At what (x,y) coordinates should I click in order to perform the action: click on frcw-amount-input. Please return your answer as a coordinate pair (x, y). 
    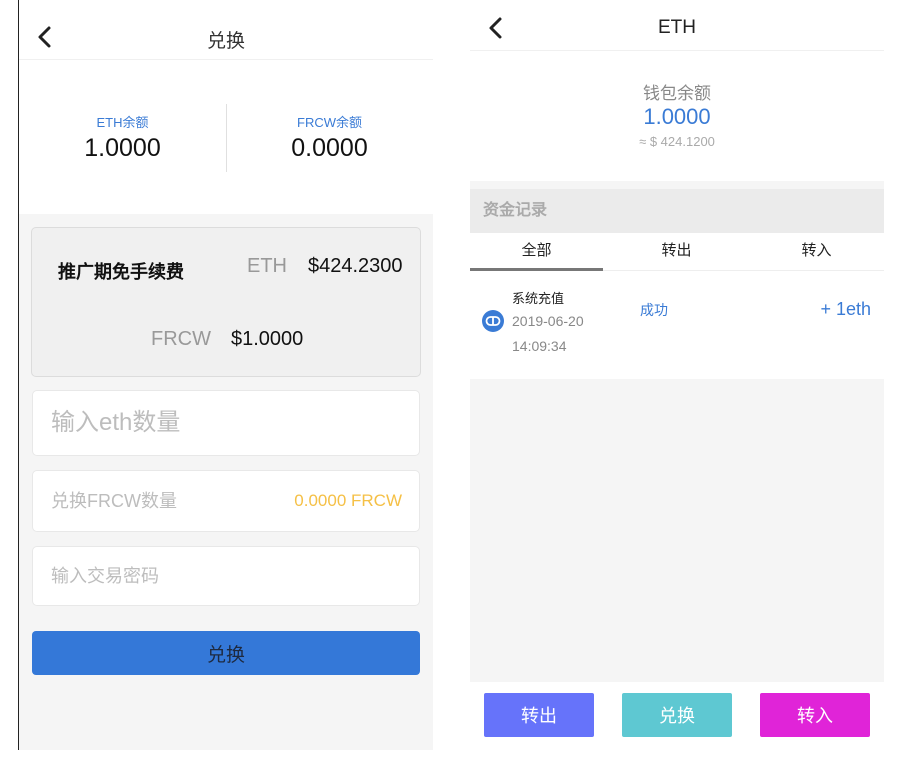
    Looking at the image, I should click on (171, 501).